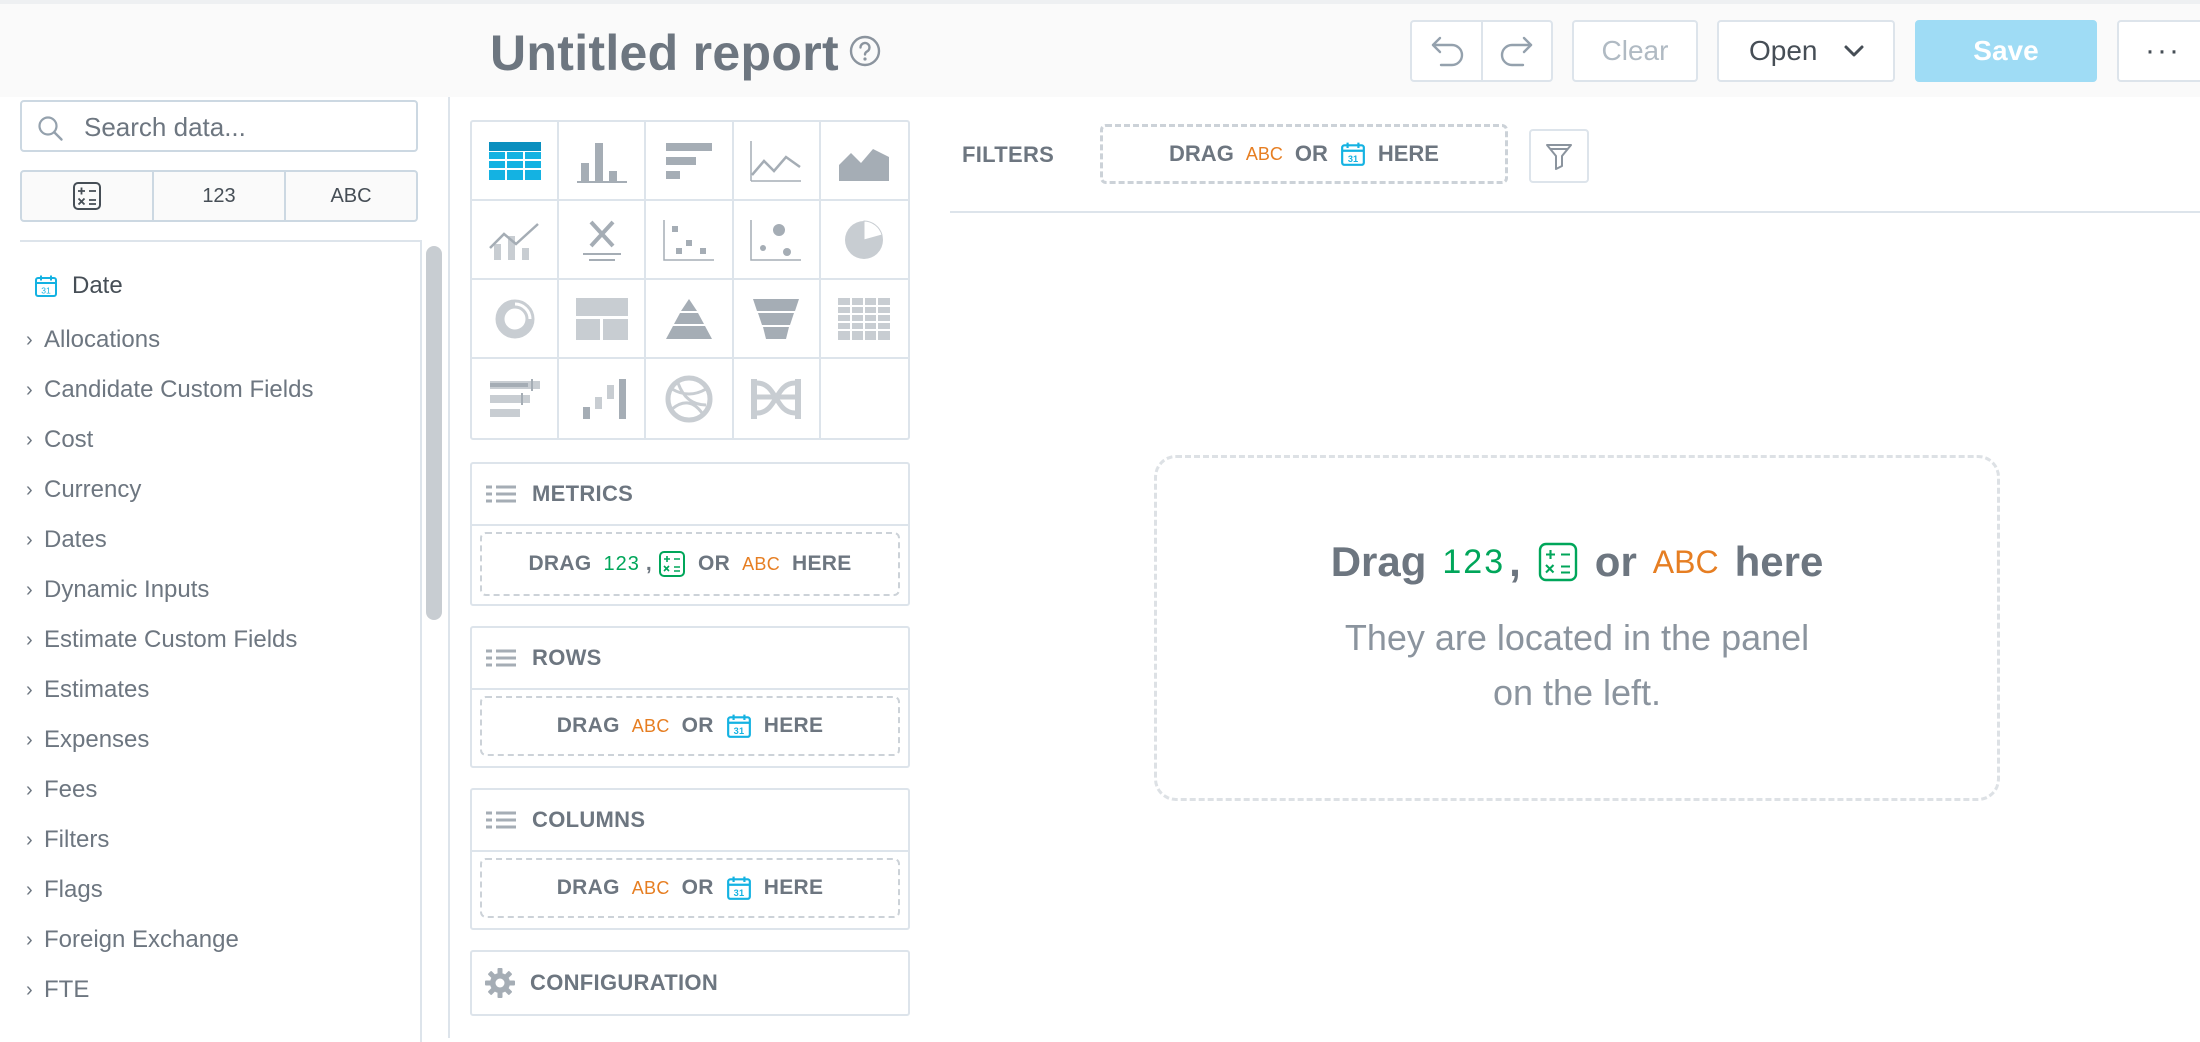 This screenshot has height=1042, width=2200. Describe the element at coordinates (61, 790) in the screenshot. I see `catalog-item-fees: › Fees` at that location.